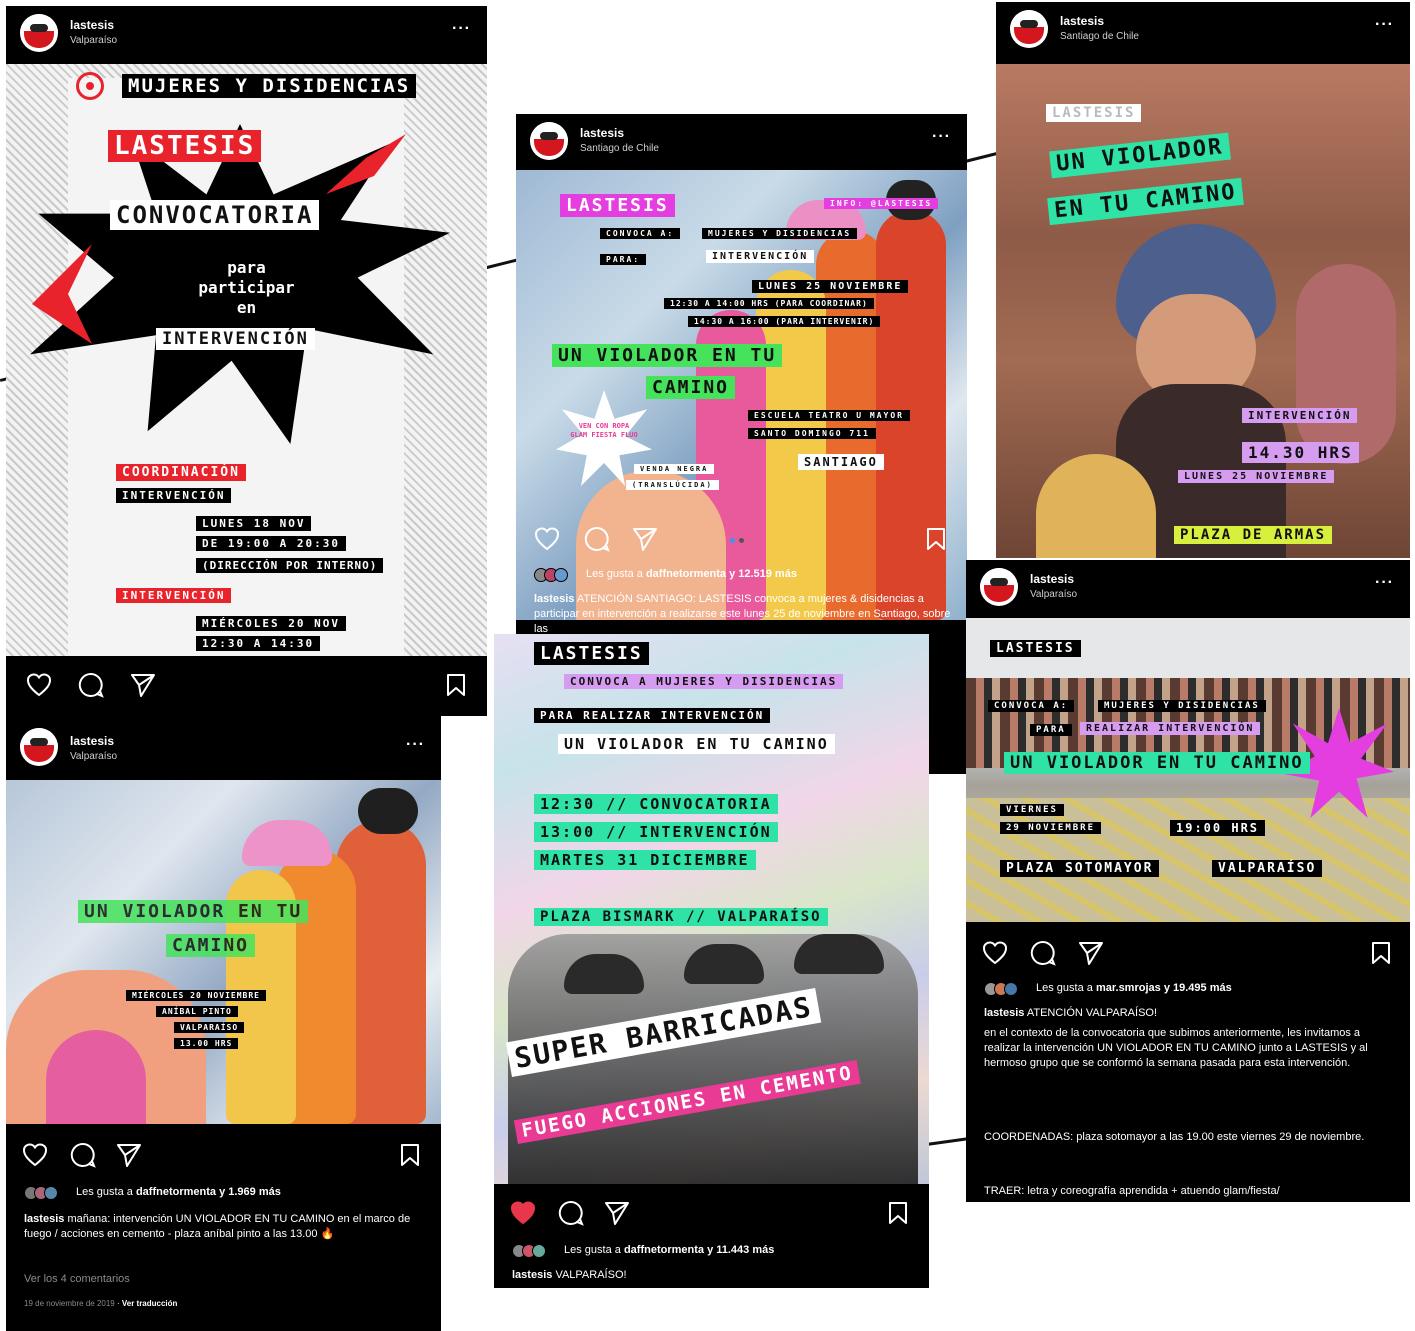  What do you see at coordinates (215, 215) in the screenshot?
I see `poster-text: CONVOCATORIA` at bounding box center [215, 215].